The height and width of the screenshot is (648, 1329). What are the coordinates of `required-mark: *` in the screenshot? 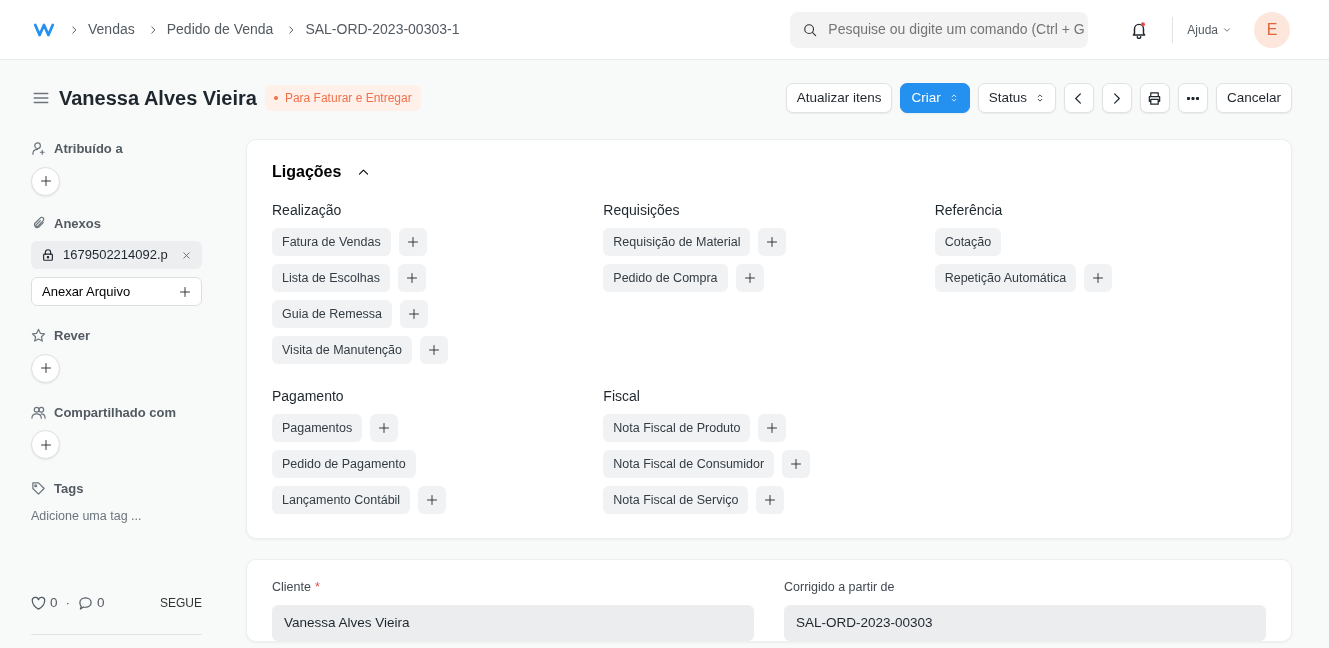 It's located at (317, 587).